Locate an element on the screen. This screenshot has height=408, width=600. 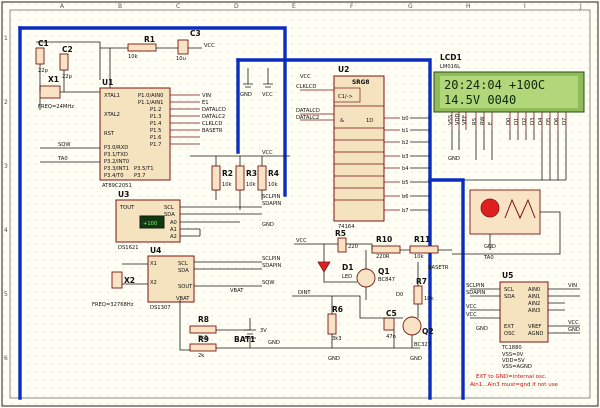
frame-col-e: E is located at coordinates (294, 6).